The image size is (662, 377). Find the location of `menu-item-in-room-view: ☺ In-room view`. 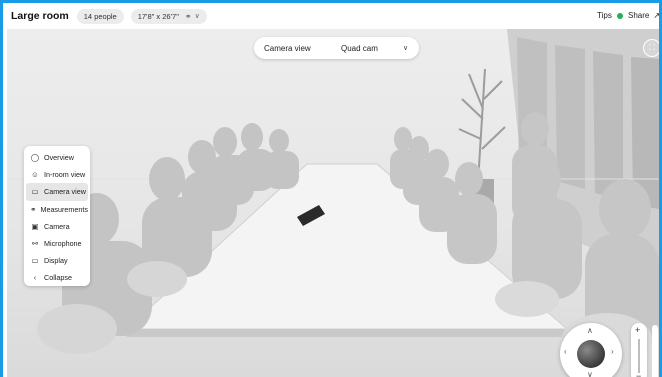

menu-item-in-room-view: ☺ In-room view is located at coordinates (57, 174).